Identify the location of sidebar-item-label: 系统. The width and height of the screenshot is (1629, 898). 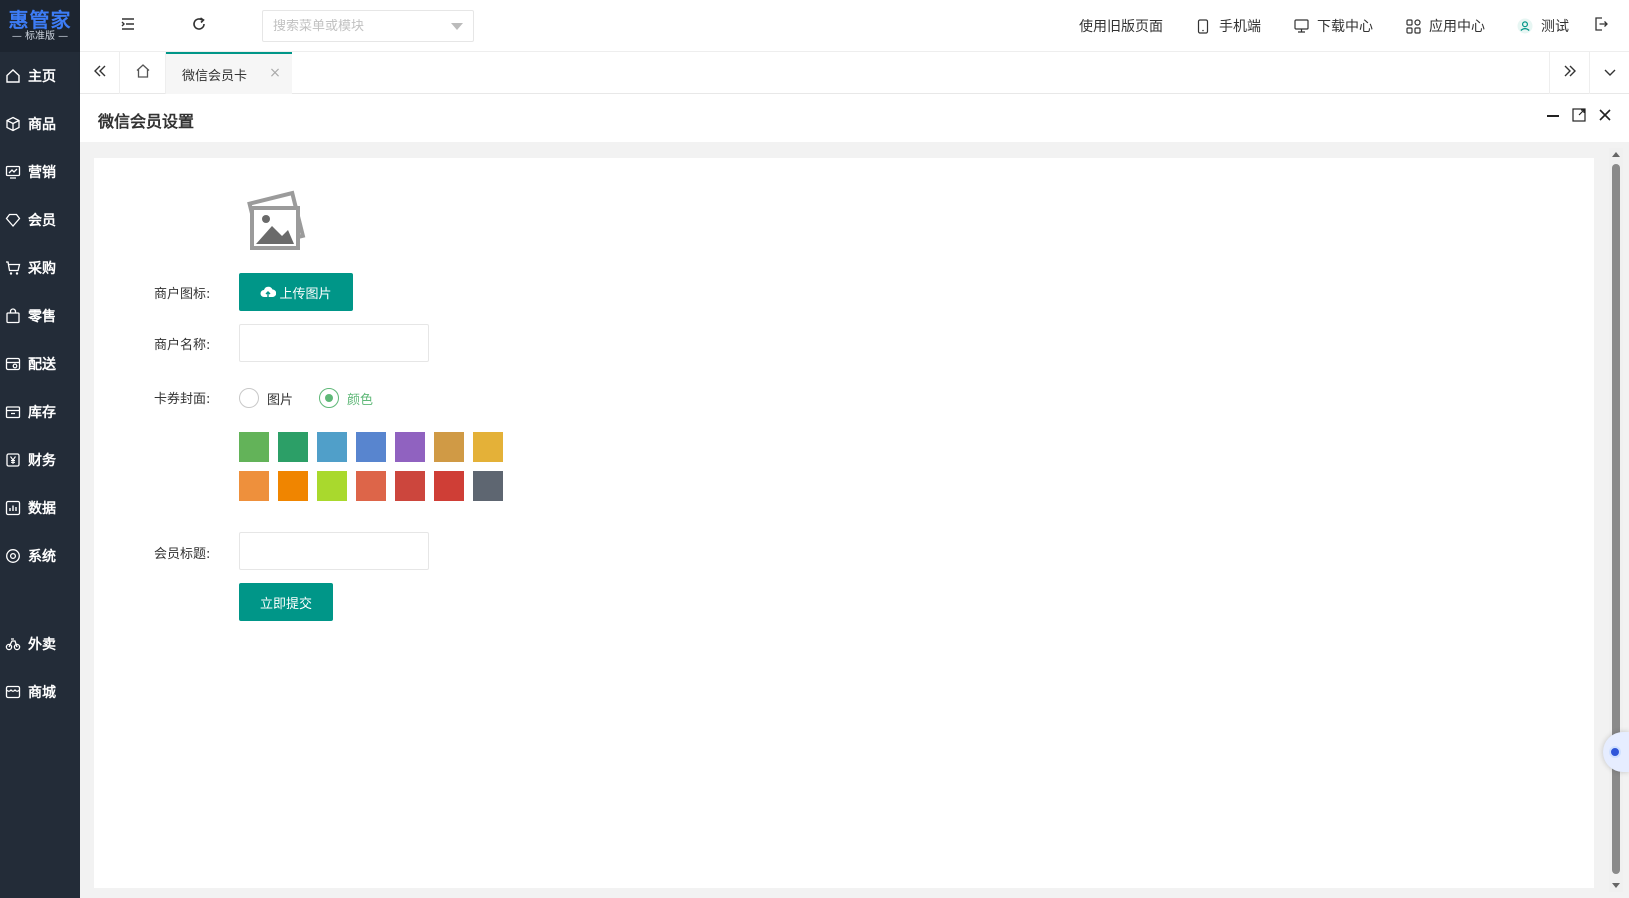
(42, 557).